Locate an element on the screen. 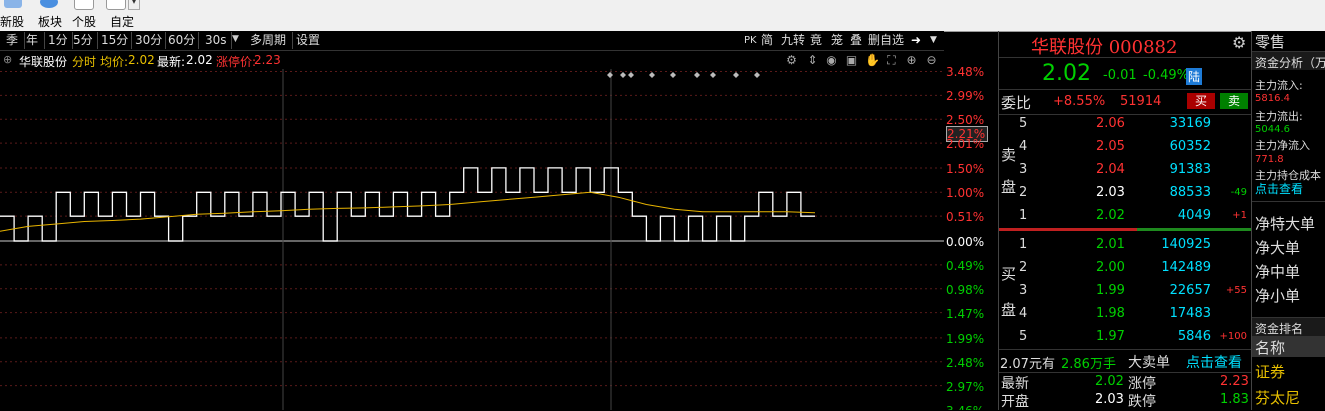 This screenshot has width=1325, height=411. weibi-pct: +8.55% is located at coordinates (1079, 101).